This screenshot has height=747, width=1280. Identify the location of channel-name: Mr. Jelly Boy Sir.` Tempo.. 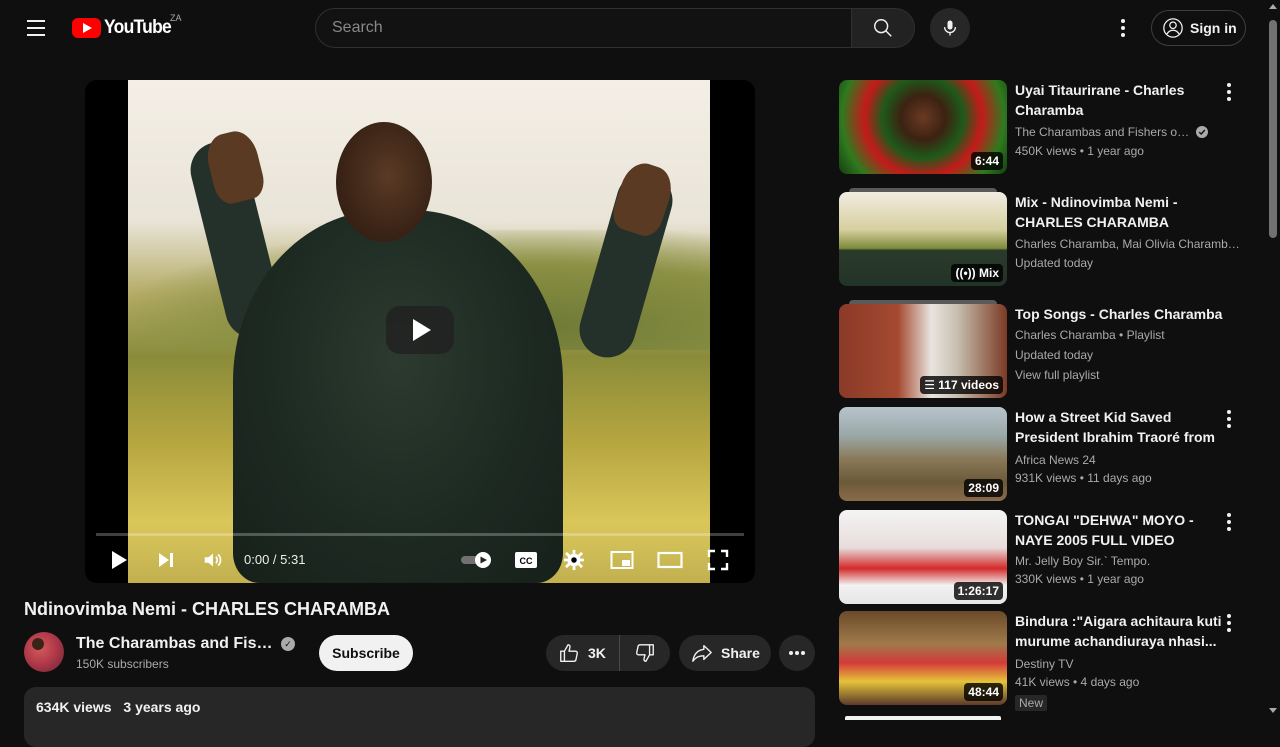
(1129, 561).